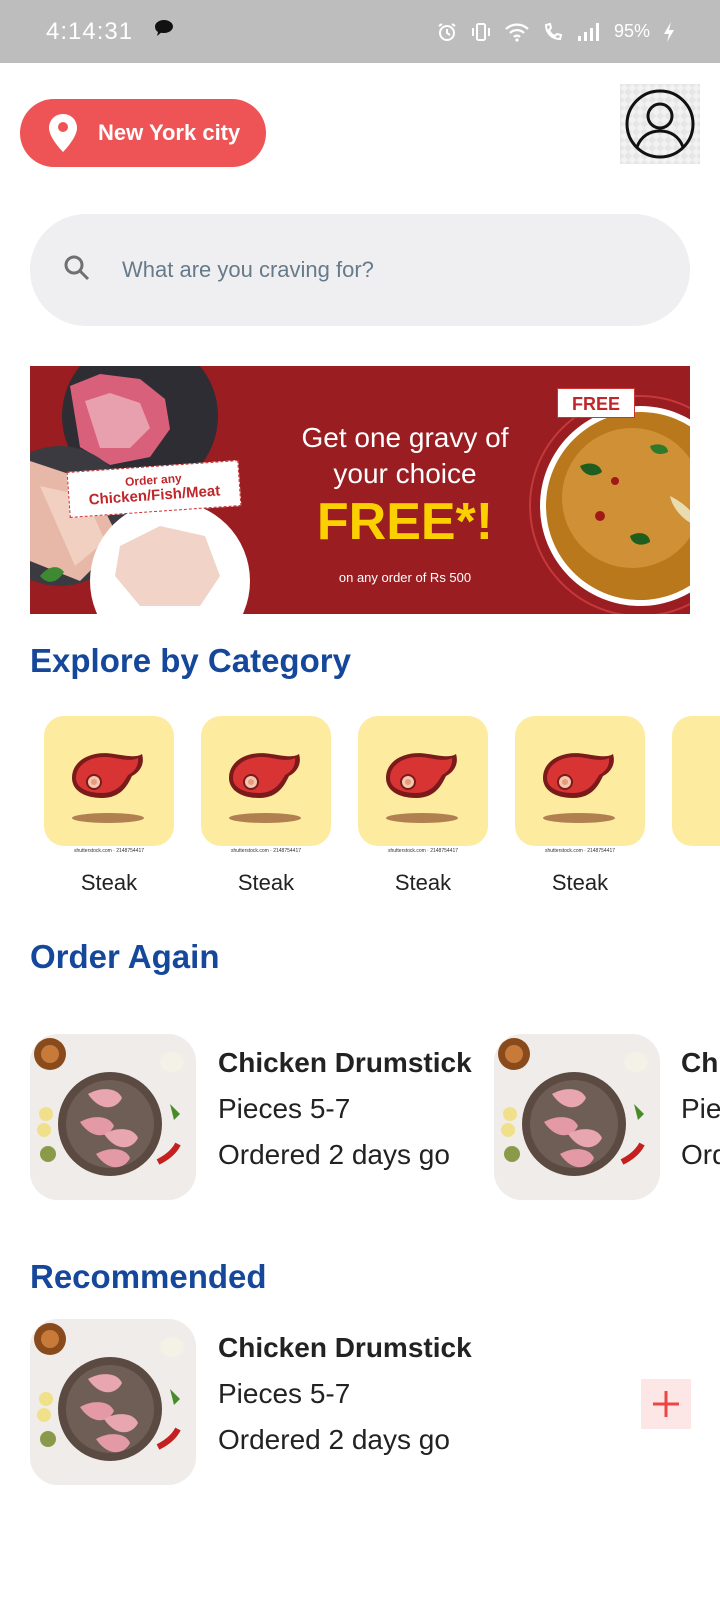 This screenshot has width=720, height=1600. I want to click on chat-notification-icon, so click(164, 31).